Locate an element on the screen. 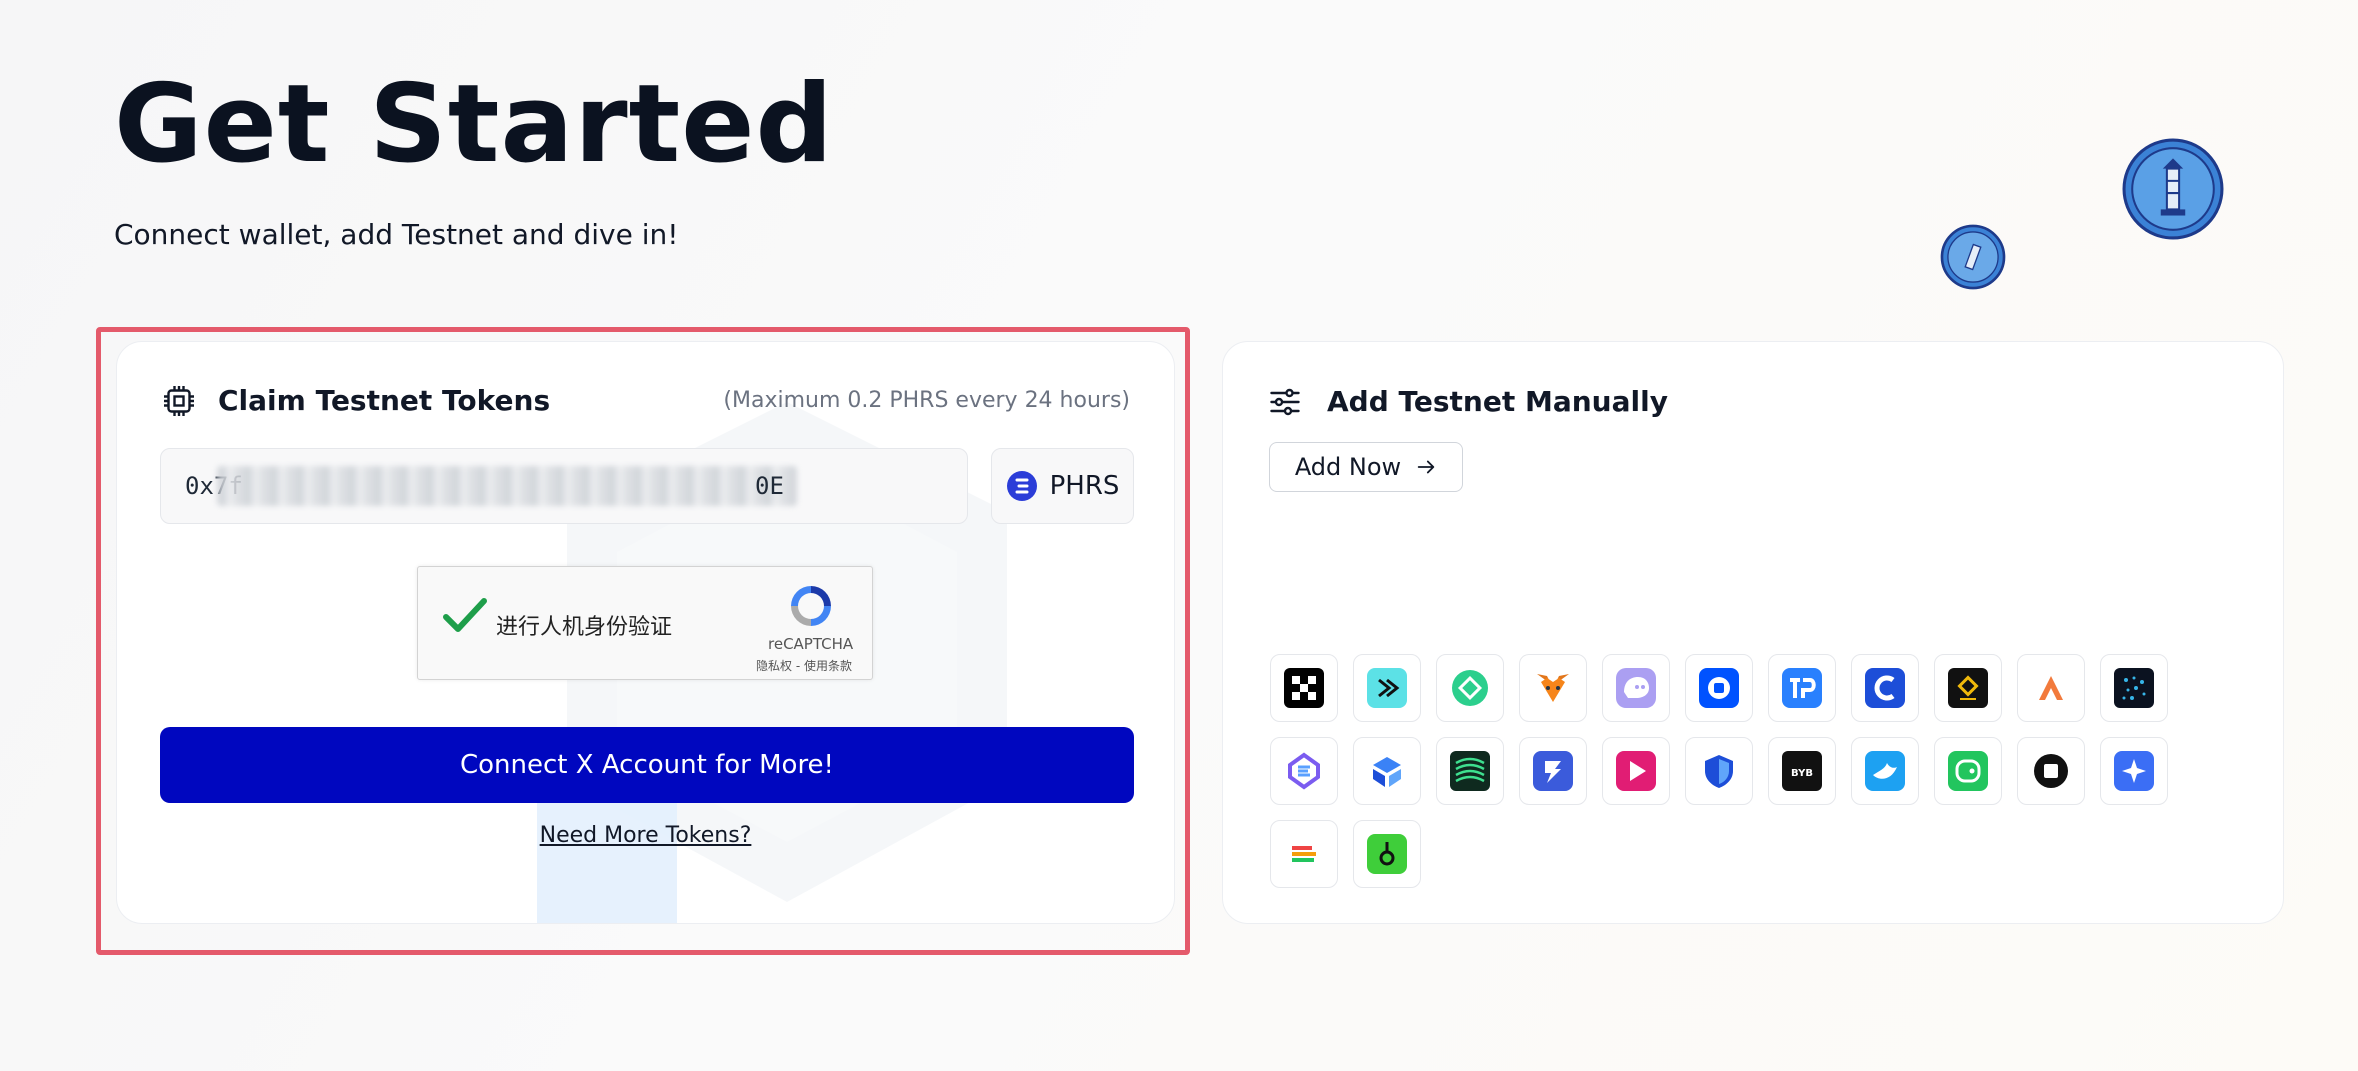  shield-wallet-icon is located at coordinates (1719, 771).